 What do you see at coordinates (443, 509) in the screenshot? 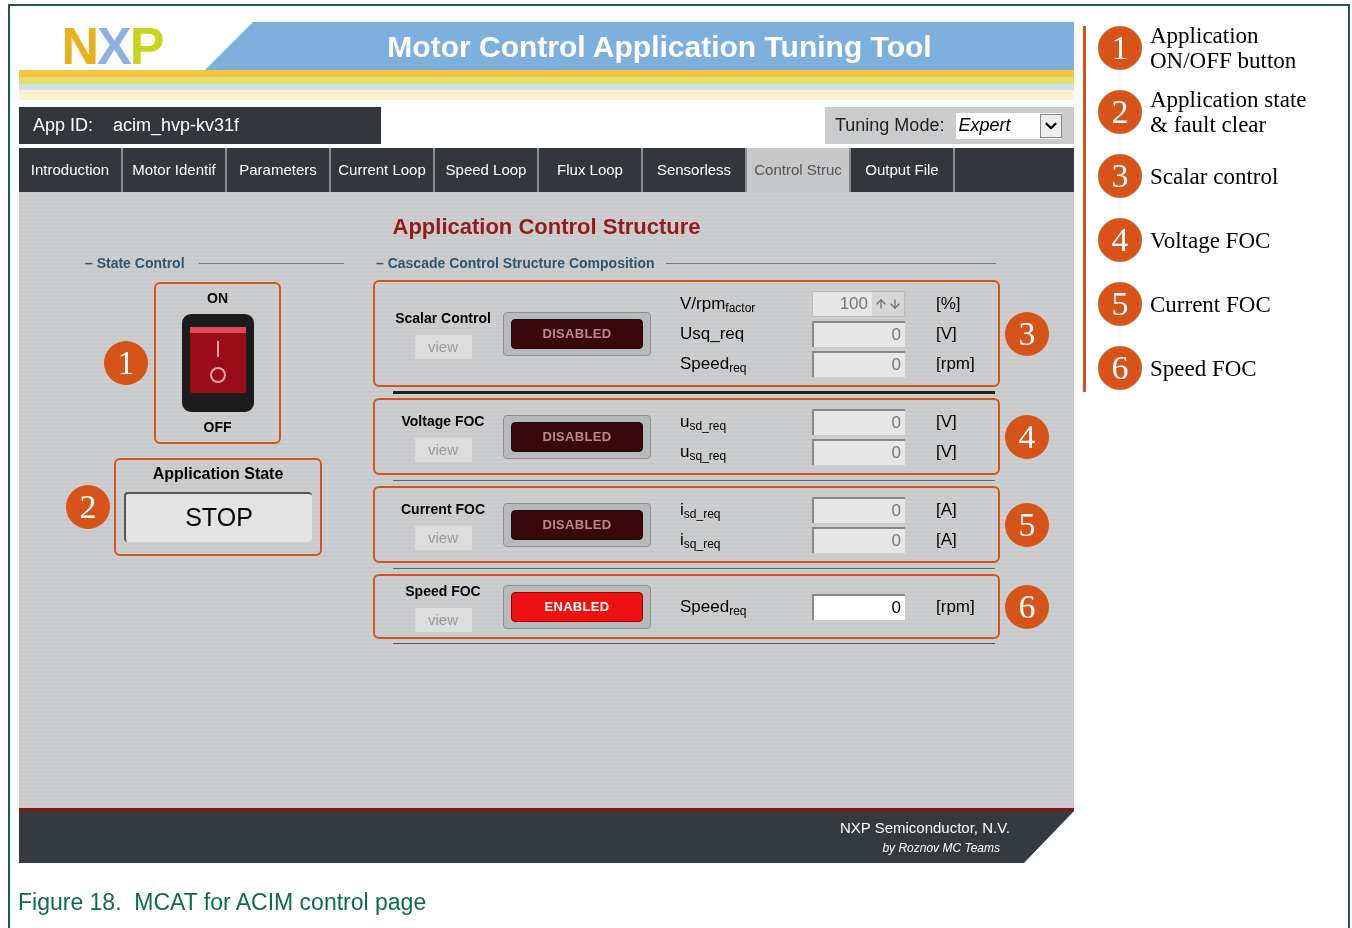
I see `block-title: Current FOC` at bounding box center [443, 509].